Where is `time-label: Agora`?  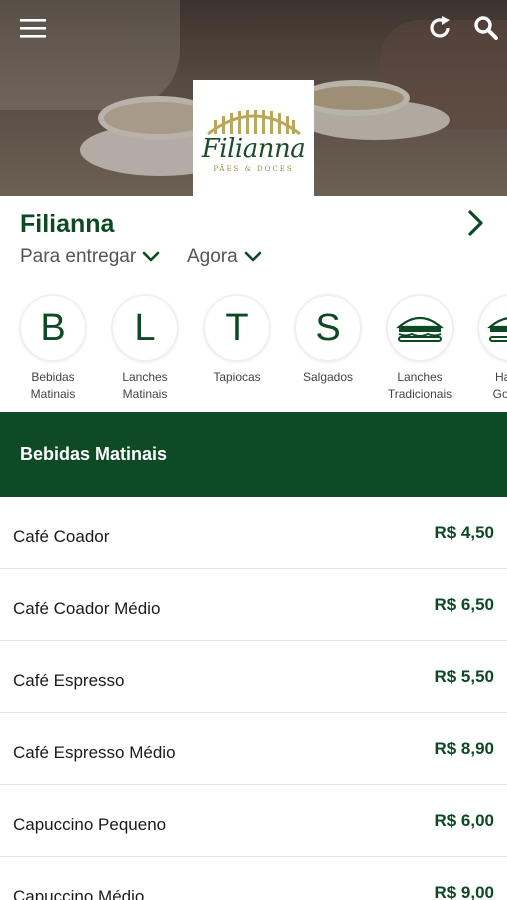
time-label: Agora is located at coordinates (212, 256).